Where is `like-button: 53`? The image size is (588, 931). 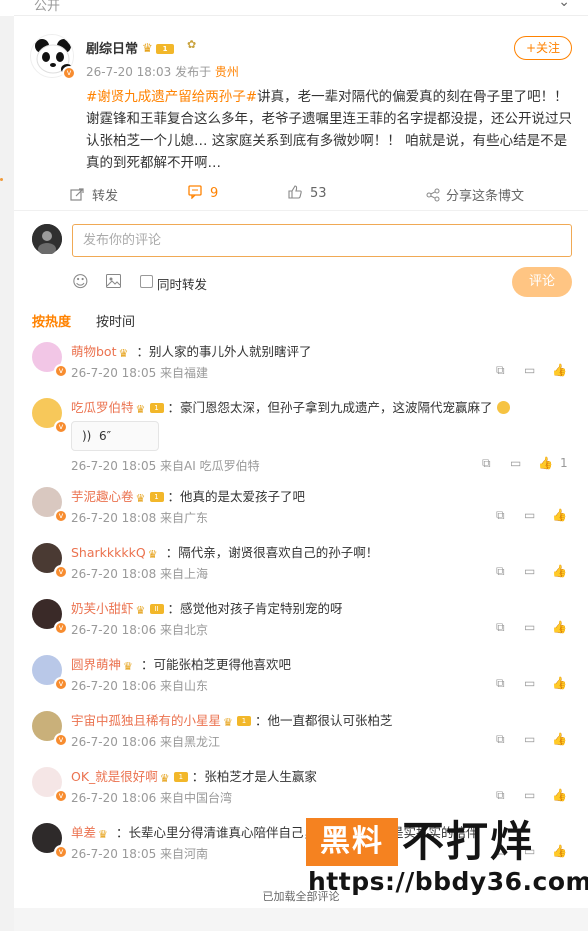 like-button: 53 is located at coordinates (307, 194).